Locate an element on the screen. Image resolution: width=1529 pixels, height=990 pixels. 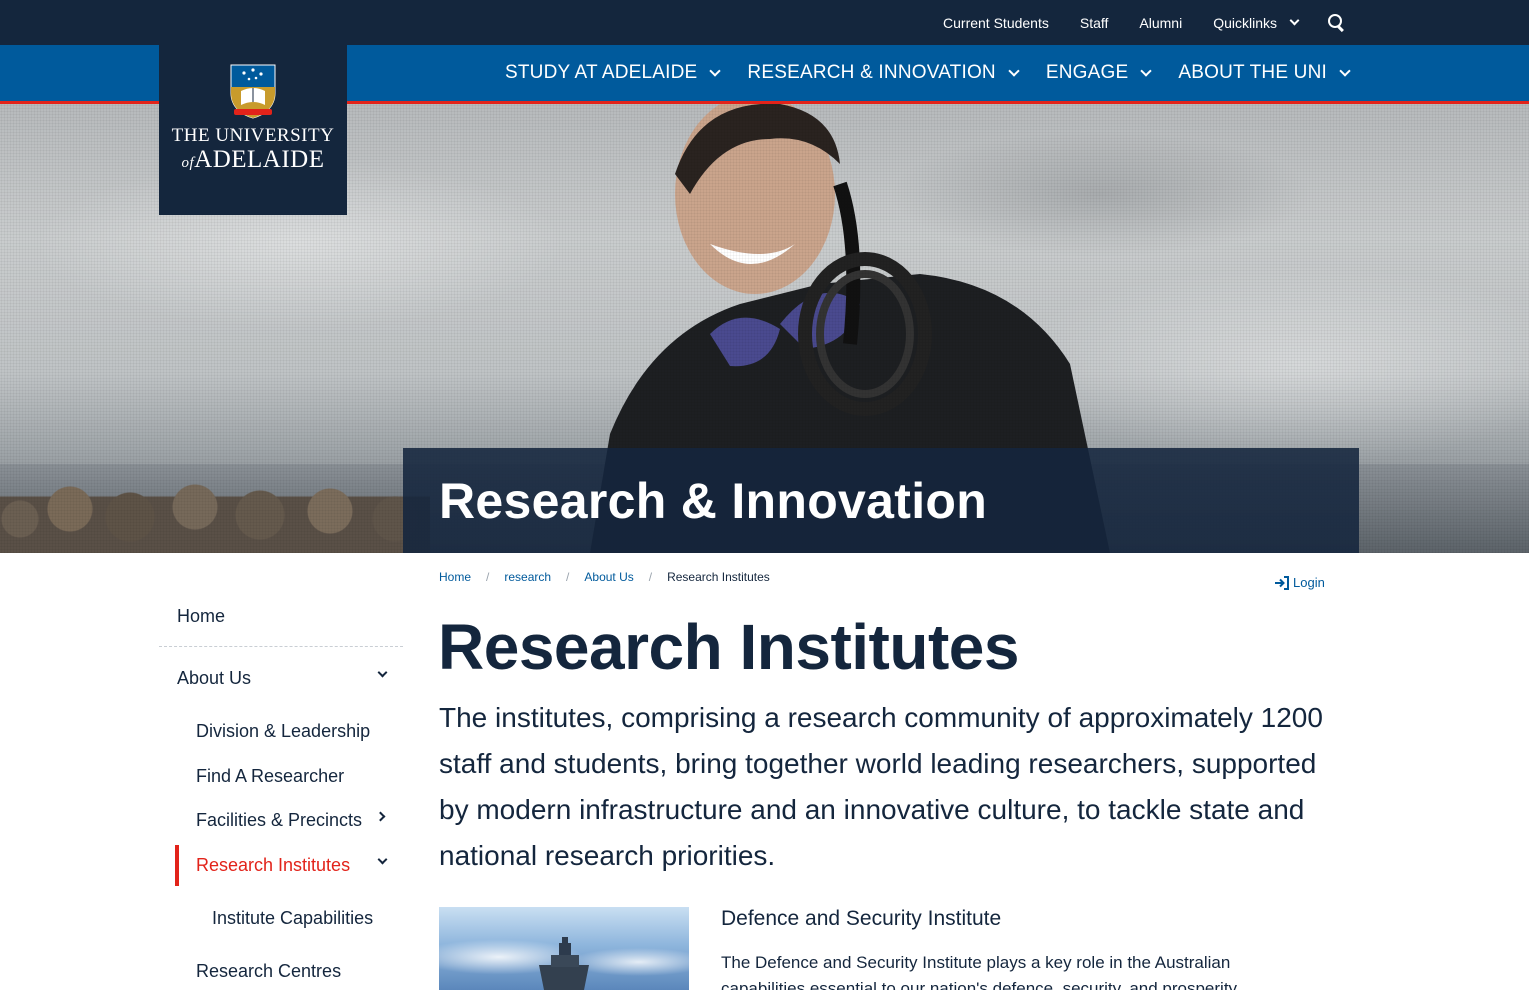
login-icon is located at coordinates (1282, 582).